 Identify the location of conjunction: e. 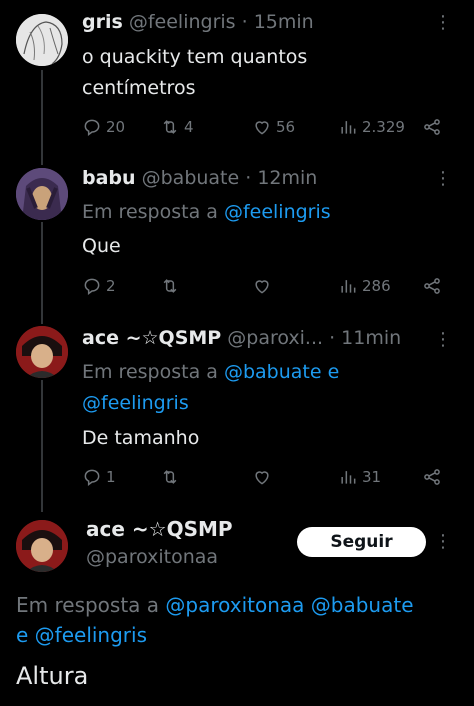
(22, 635).